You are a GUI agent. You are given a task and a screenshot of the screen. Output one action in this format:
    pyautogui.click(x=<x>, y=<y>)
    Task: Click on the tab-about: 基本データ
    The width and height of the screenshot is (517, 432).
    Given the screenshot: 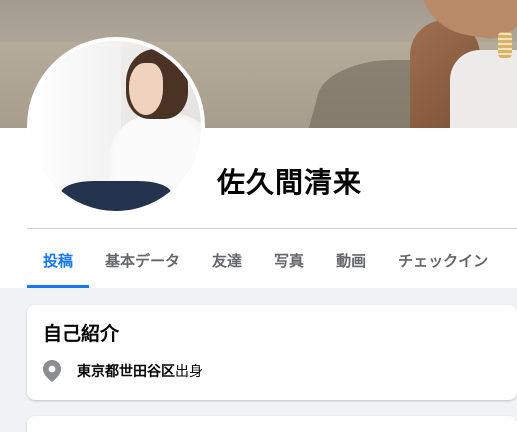 What is the action you would take?
    pyautogui.click(x=142, y=260)
    